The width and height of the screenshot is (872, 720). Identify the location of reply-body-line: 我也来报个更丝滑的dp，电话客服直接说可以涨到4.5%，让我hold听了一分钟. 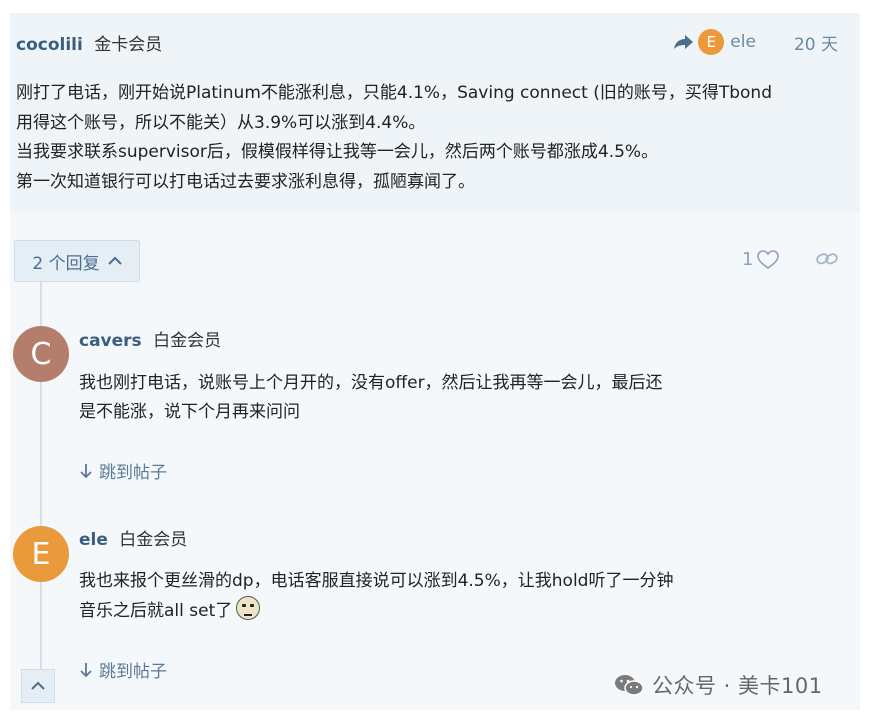
(376, 581).